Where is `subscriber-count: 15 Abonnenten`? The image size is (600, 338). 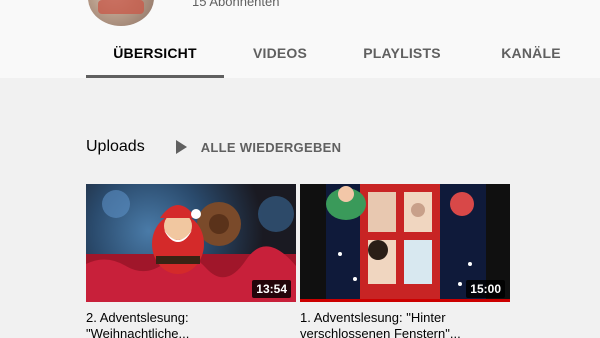 subscriber-count: 15 Abonnenten is located at coordinates (236, 4).